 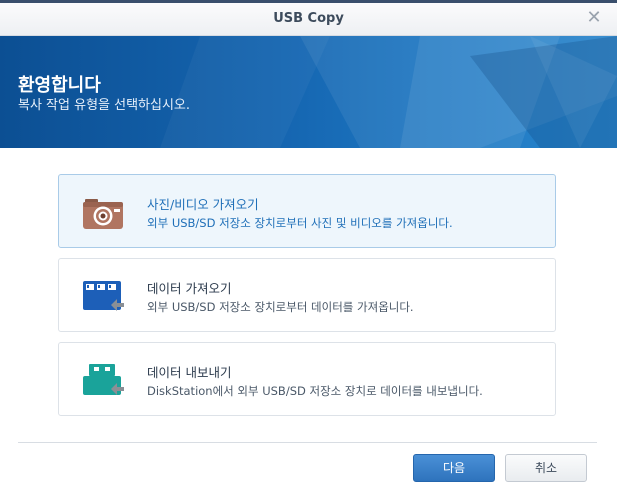 What do you see at coordinates (189, 288) in the screenshot?
I see `option-title: 데이터 가져오기` at bounding box center [189, 288].